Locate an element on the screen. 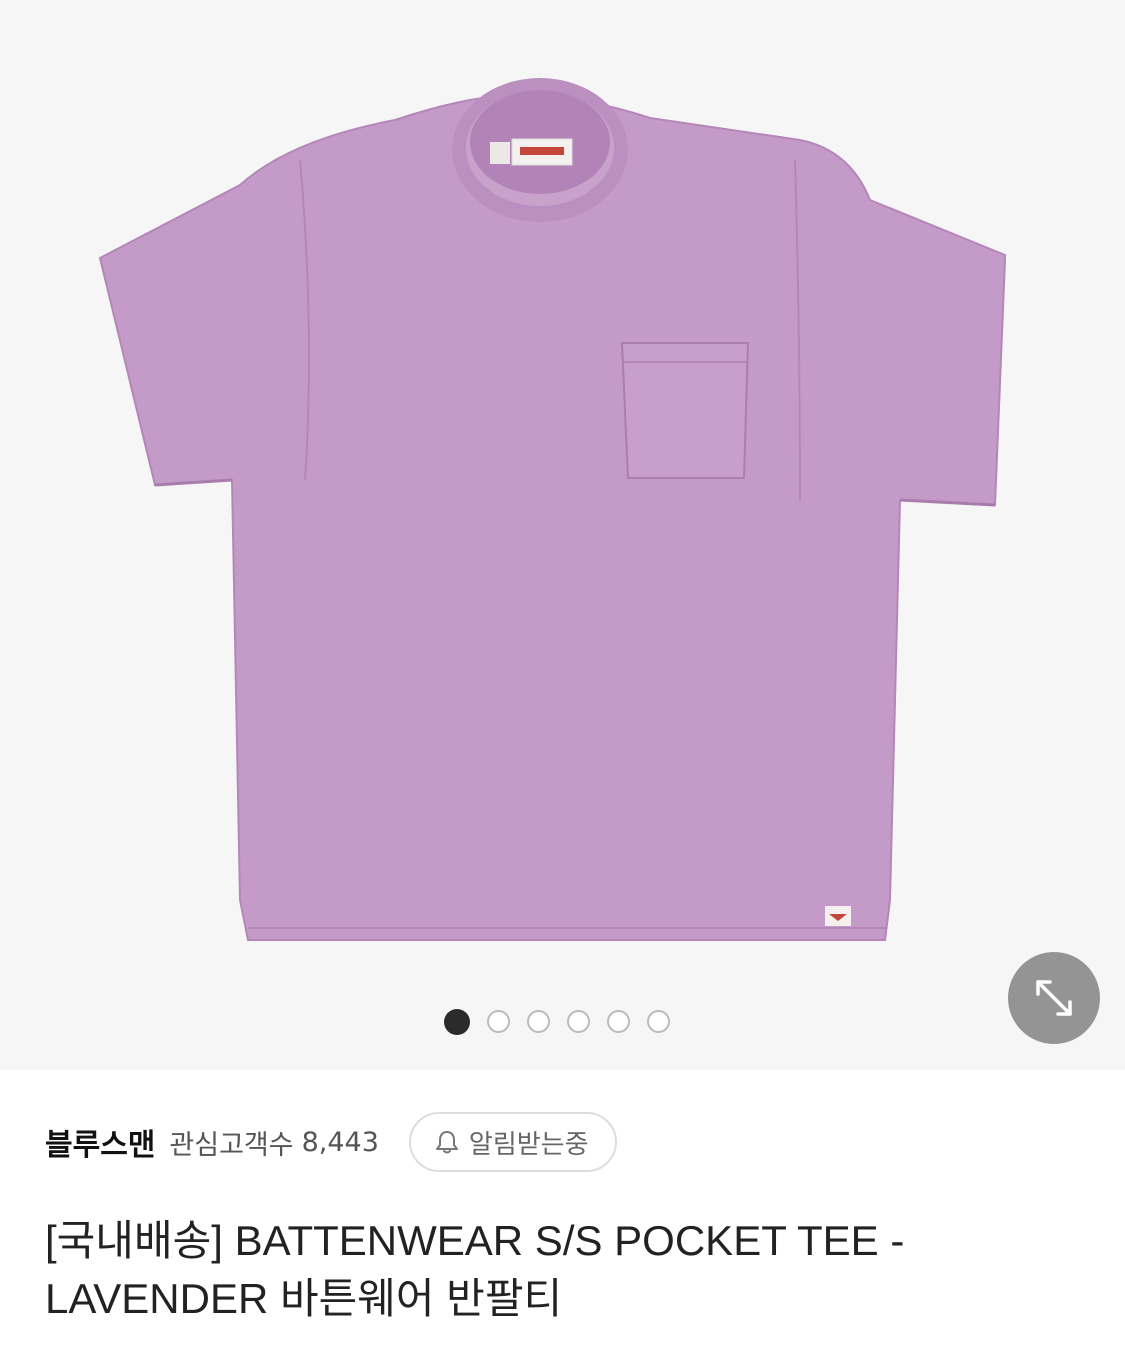  product-title-line-1: [국내배송] BATTENWEAR S/S POCKET TEE - is located at coordinates (475, 1240).